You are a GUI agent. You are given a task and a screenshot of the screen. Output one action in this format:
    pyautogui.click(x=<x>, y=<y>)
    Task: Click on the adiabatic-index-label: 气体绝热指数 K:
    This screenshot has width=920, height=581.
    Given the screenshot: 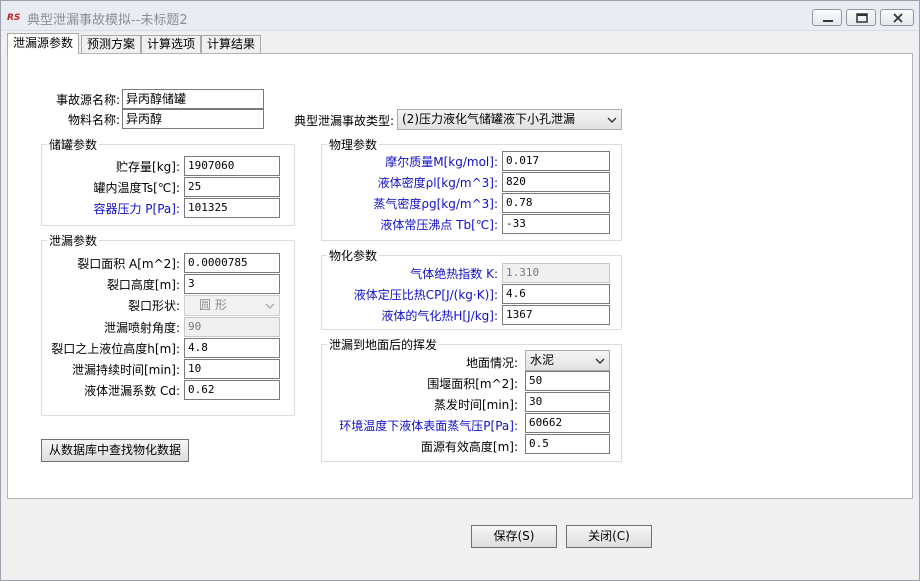 What is the action you would take?
    pyautogui.click(x=454, y=274)
    